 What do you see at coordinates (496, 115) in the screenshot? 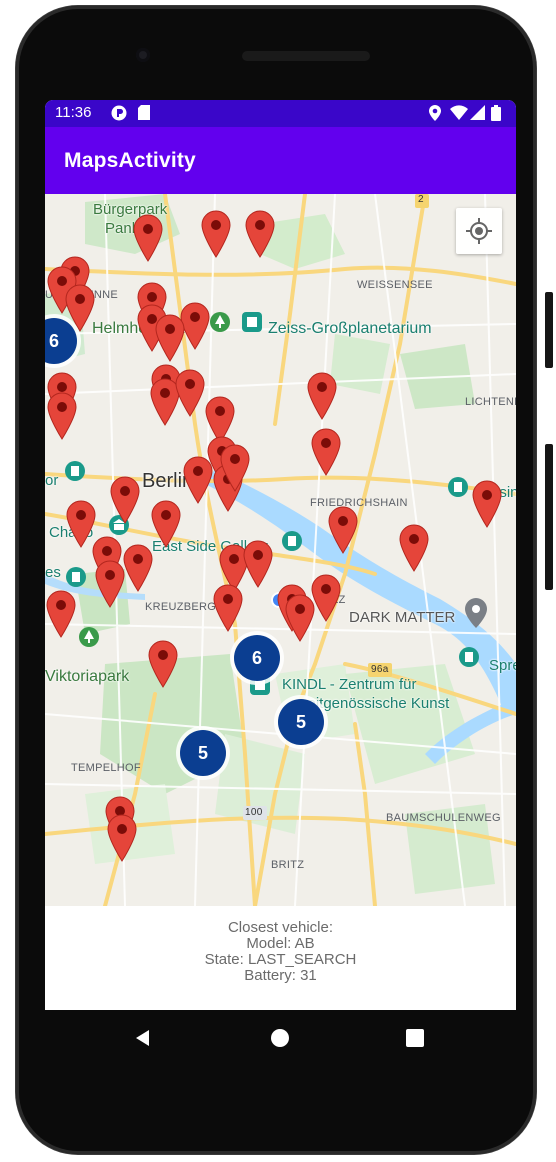
I see `battery-icon` at bounding box center [496, 115].